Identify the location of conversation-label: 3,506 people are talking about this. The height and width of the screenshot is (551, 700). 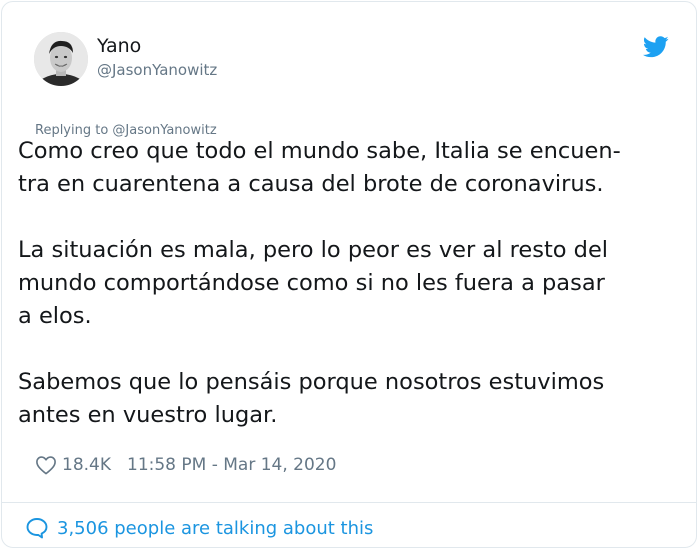
(215, 528).